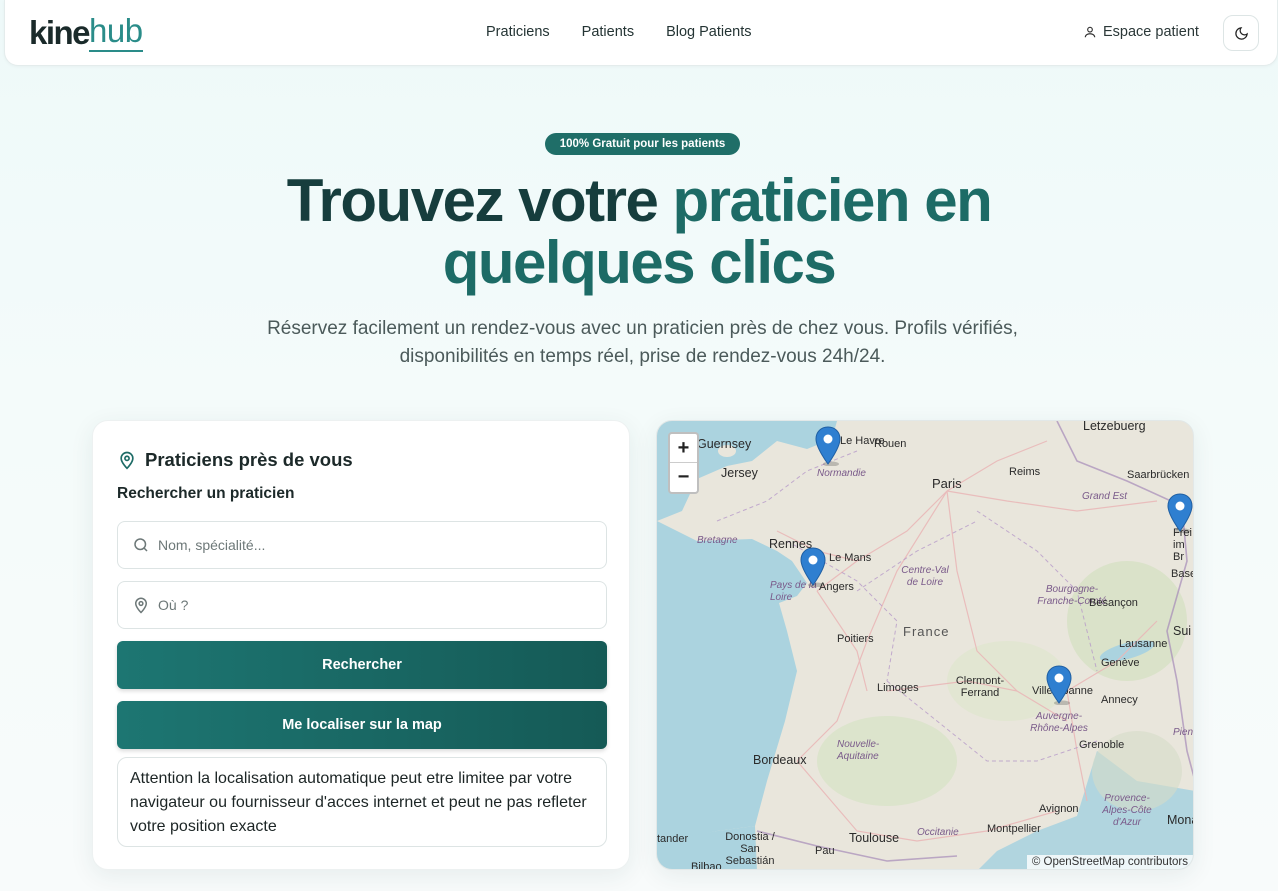  Describe the element at coordinates (1109, 862) in the screenshot. I see `map-attribution: © OpenStreetMap contributors` at that location.